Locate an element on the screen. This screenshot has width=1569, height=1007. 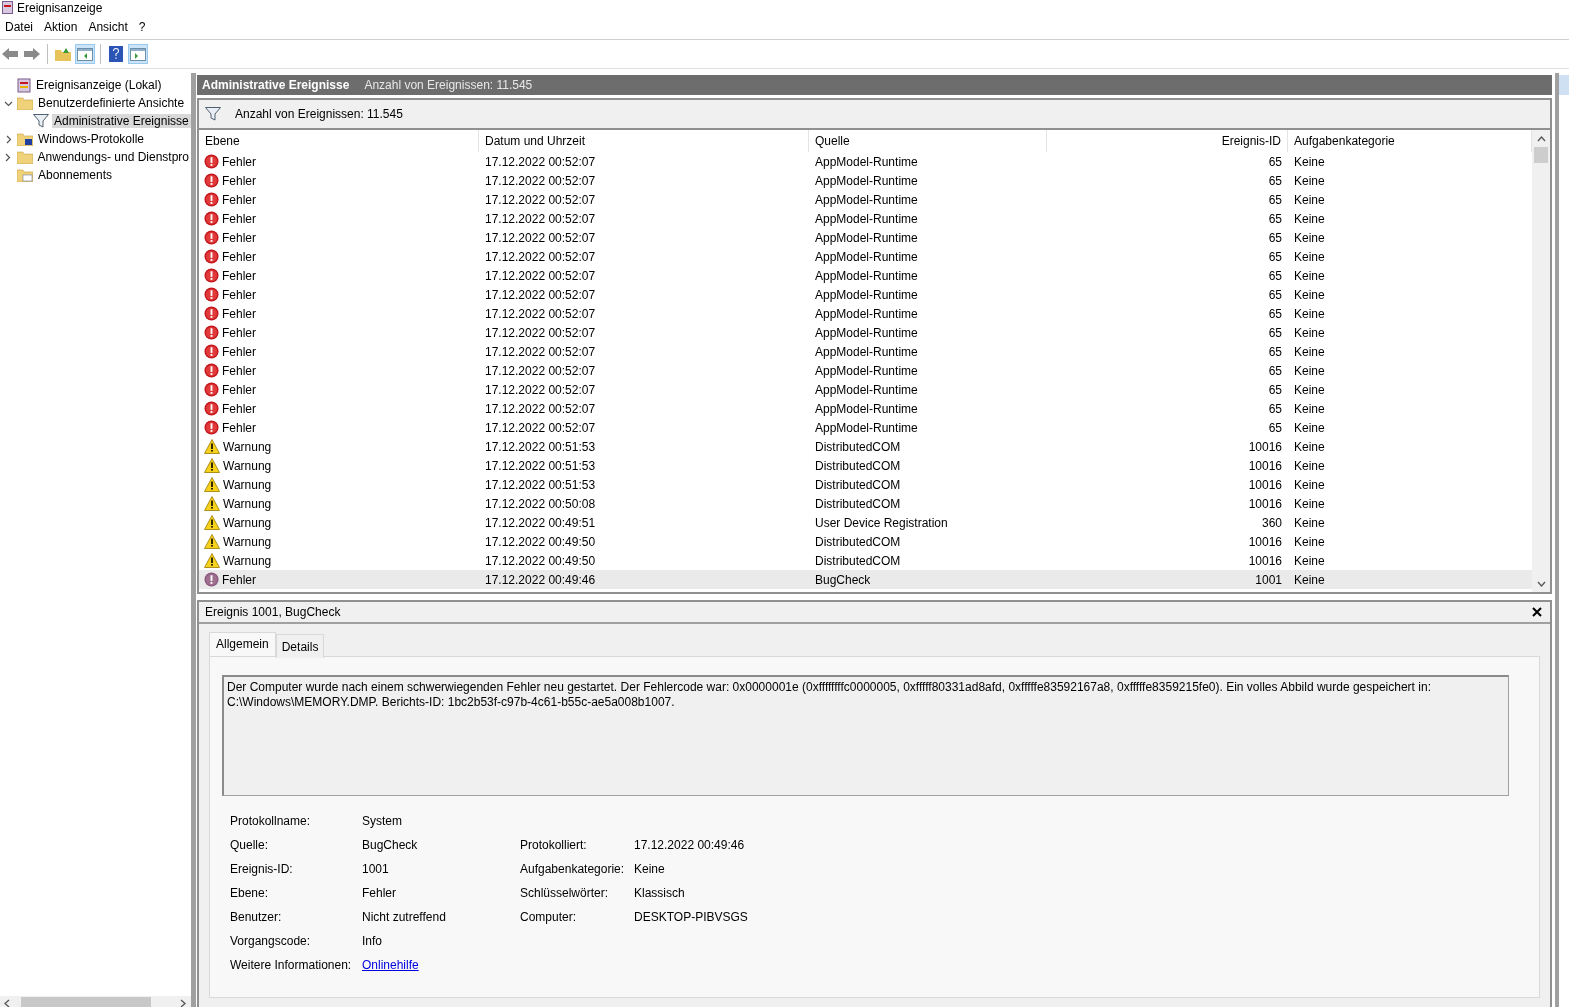
detail-title: Ereignis 1001, BugCheck is located at coordinates (273, 612).